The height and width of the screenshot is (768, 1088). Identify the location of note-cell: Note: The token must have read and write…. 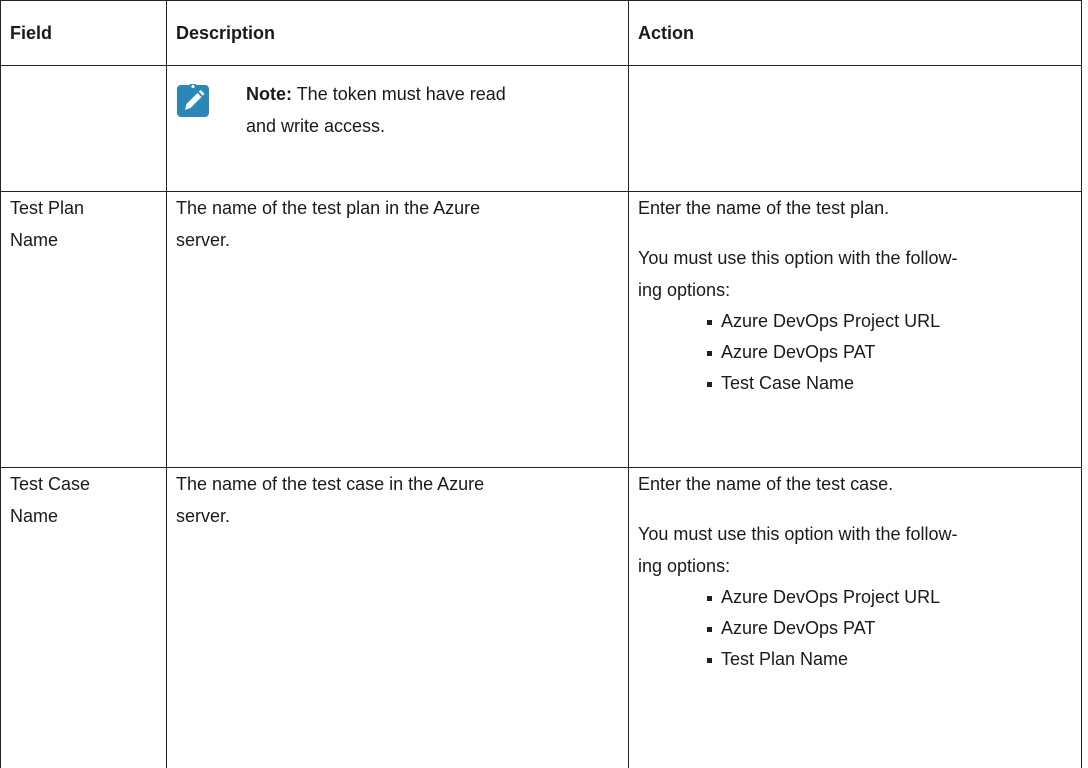
(398, 129).